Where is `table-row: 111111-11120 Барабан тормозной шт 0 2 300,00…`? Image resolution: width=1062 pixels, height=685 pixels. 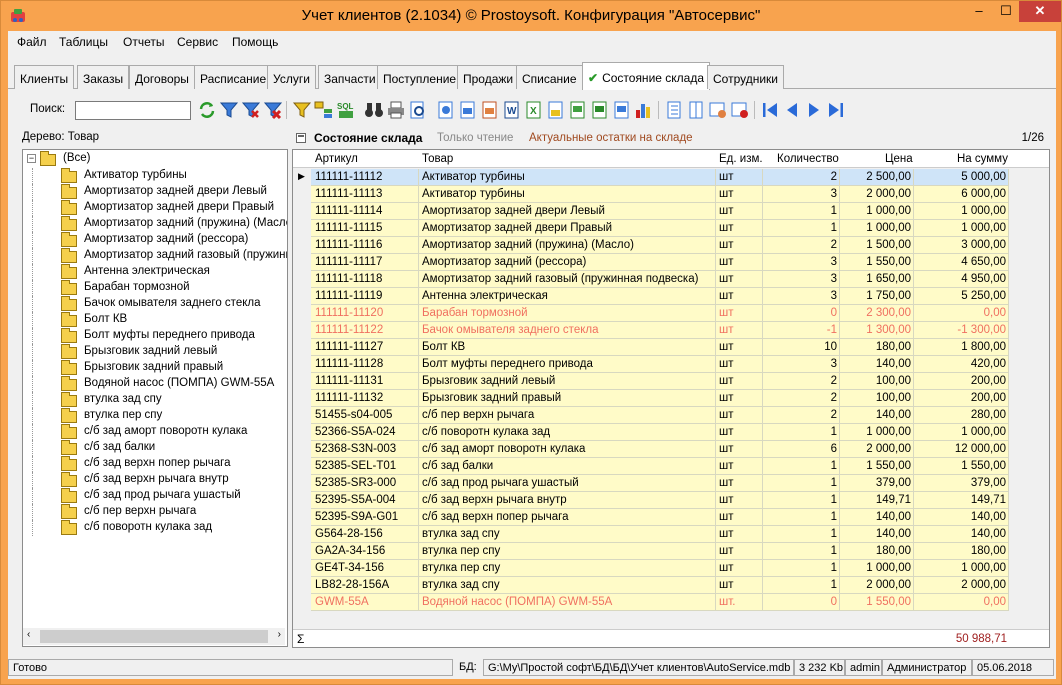 table-row: 111111-11120 Барабан тормозной шт 0 2 300,00… is located at coordinates (671, 313).